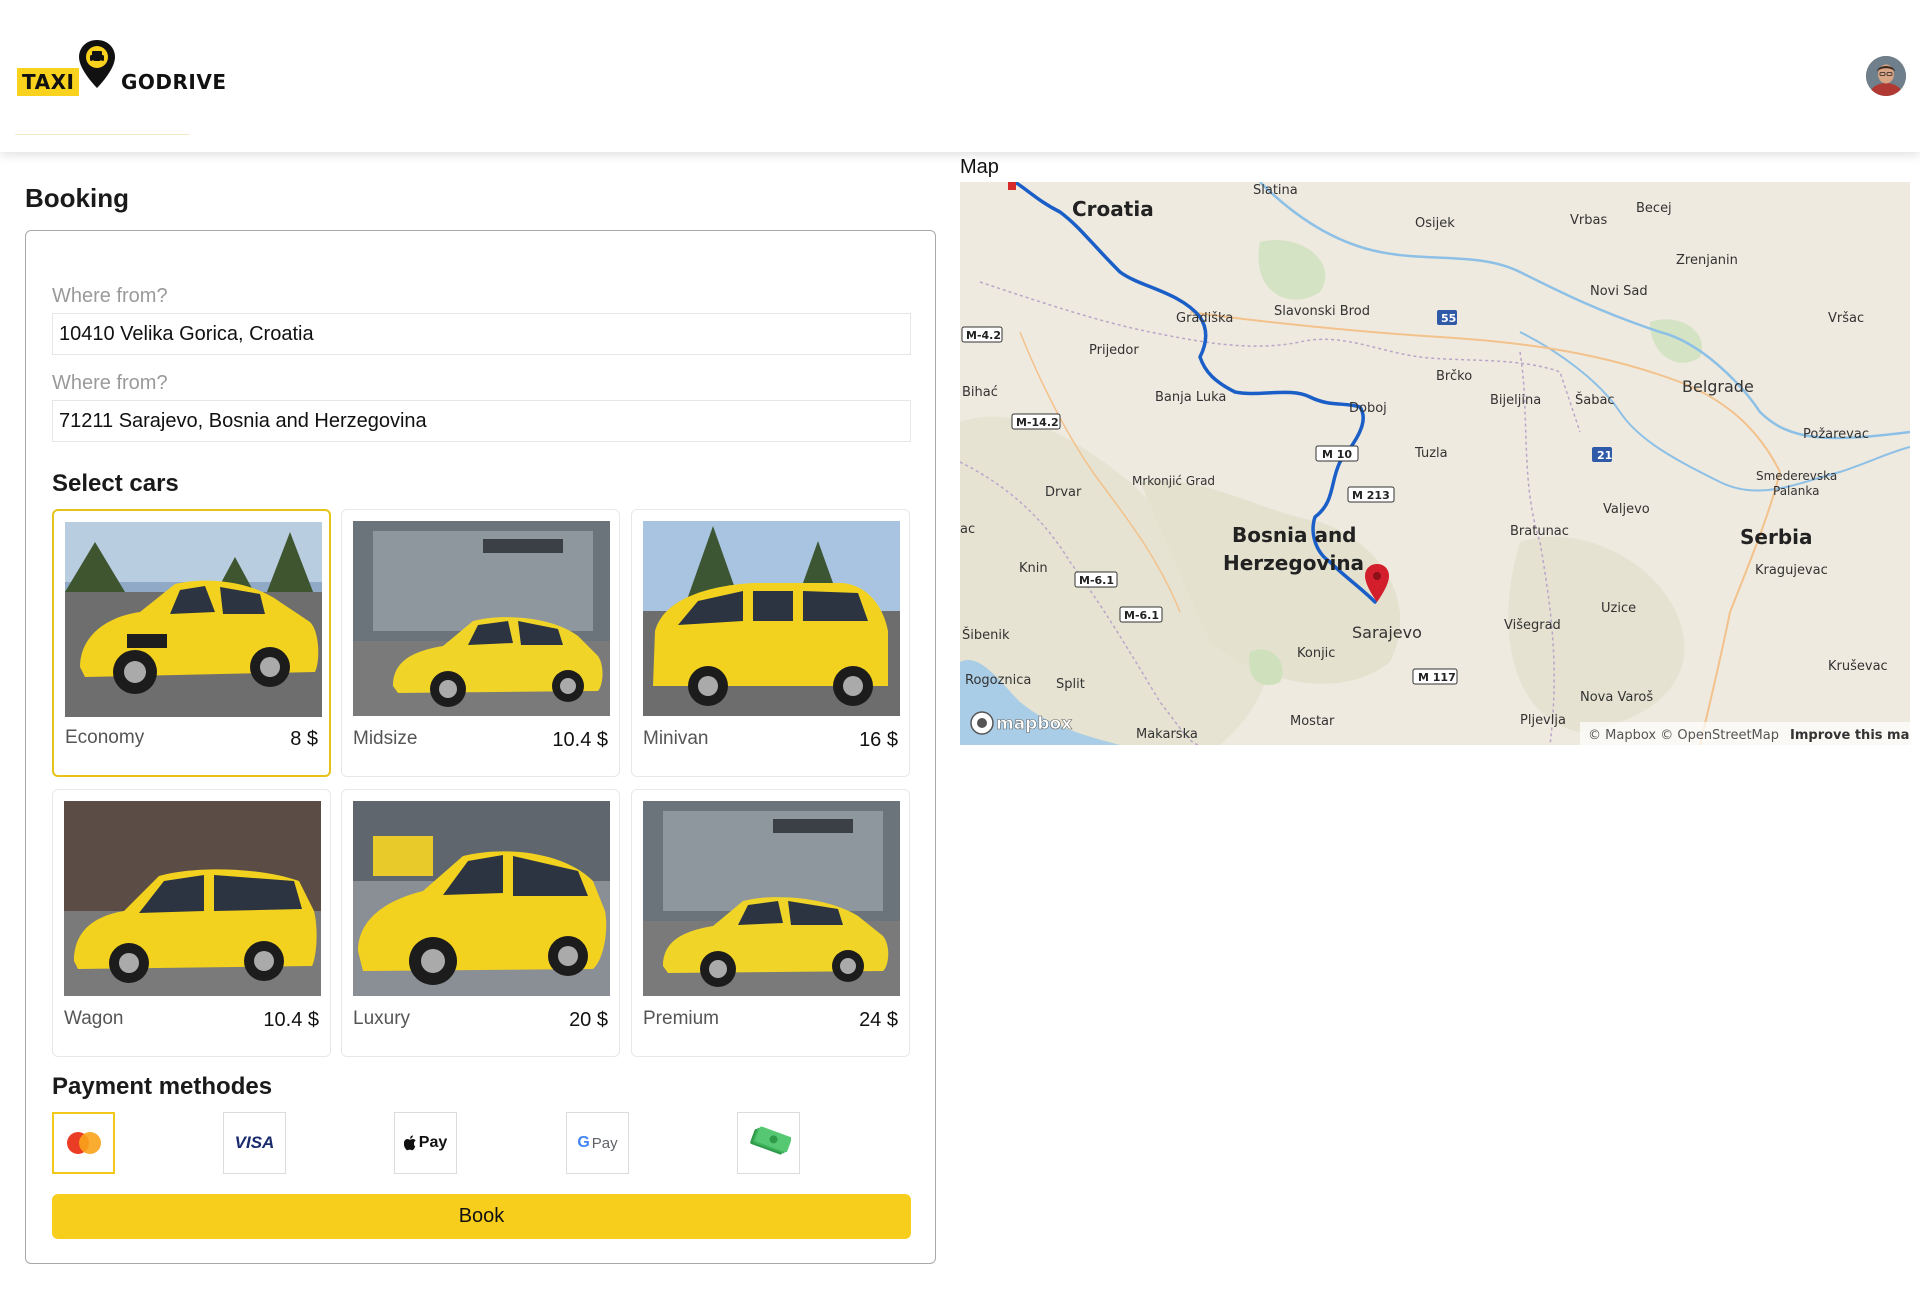 The width and height of the screenshot is (1920, 1289). Describe the element at coordinates (1539, 531) in the screenshot. I see `map-label-bratunac: Bratunac` at that location.